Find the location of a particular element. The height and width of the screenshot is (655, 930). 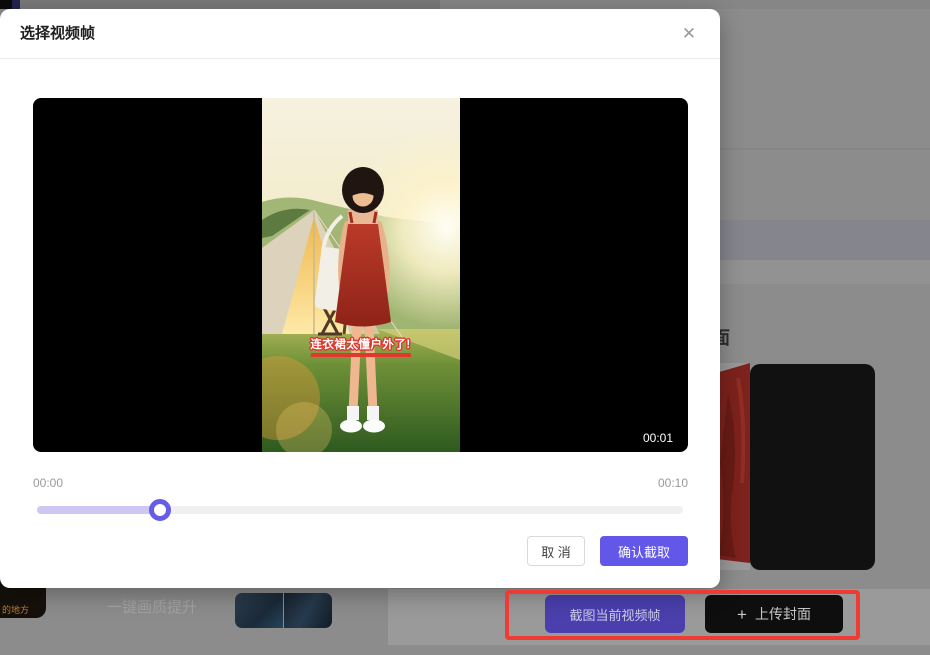

topbar-light-segment is located at coordinates (685, 4).